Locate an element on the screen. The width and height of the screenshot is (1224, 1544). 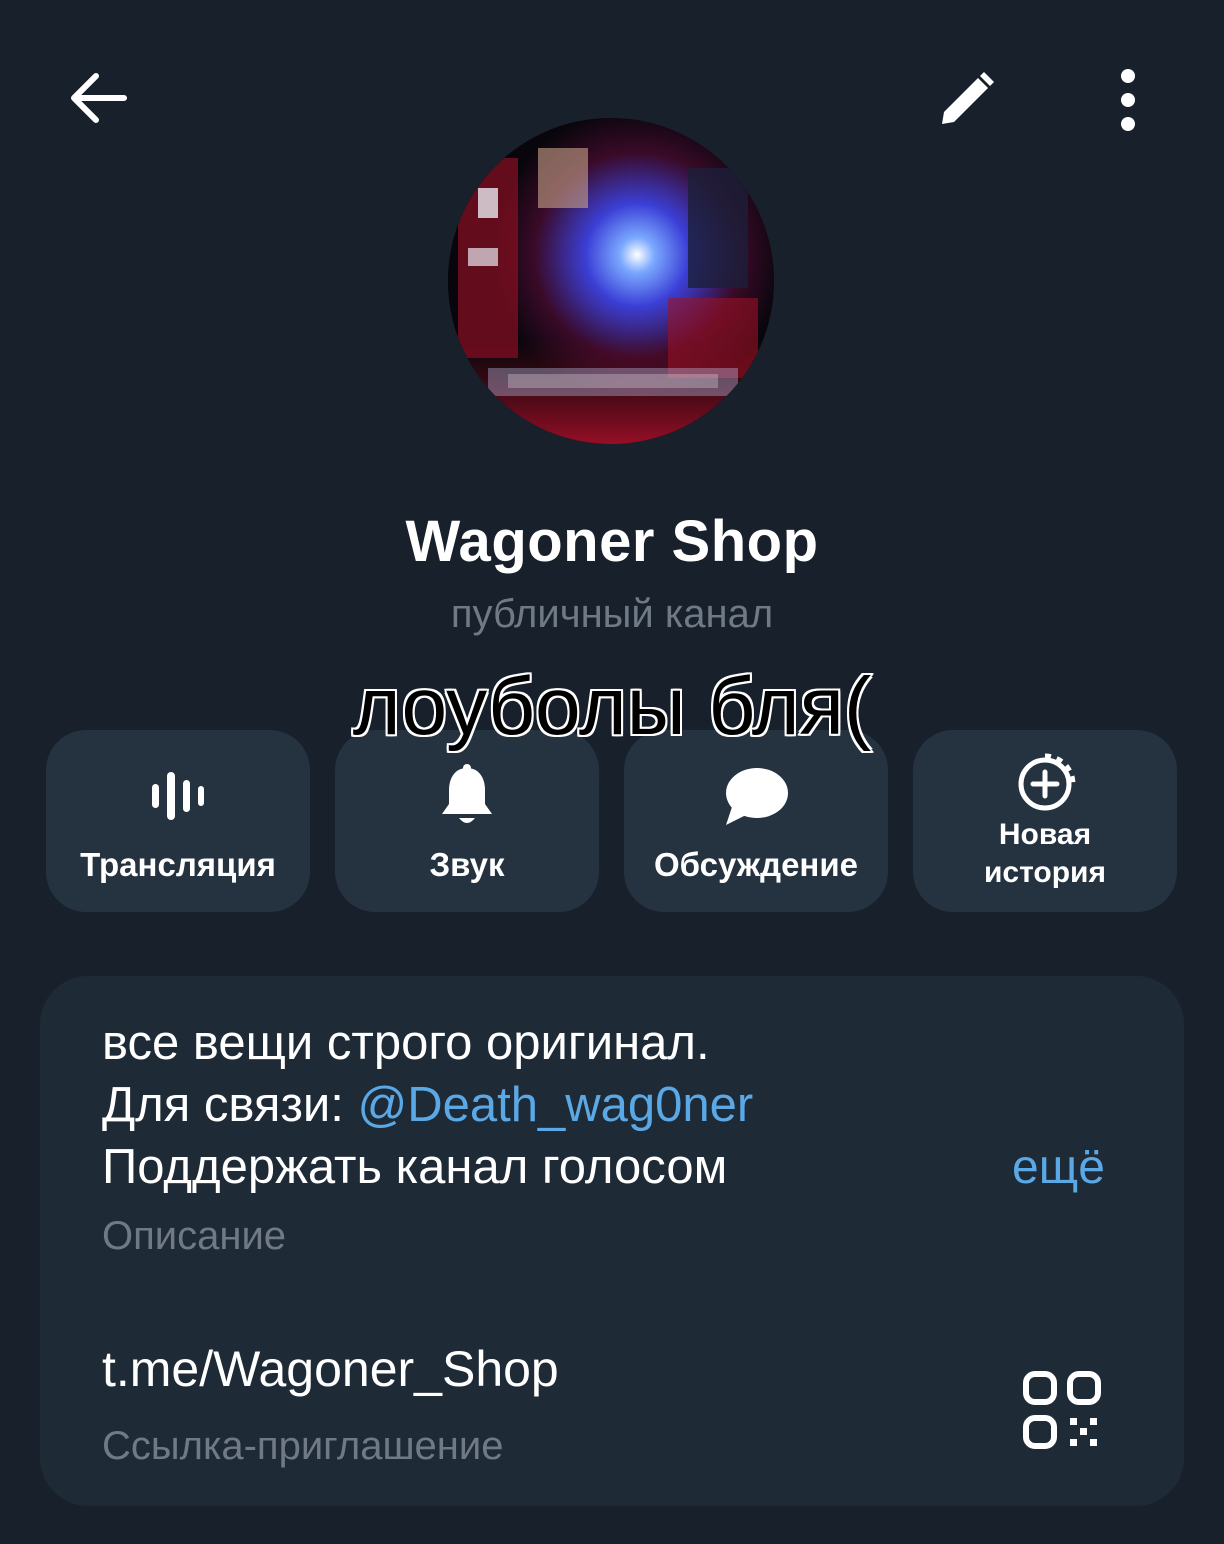
description-line-3: Поддержать канал голосом is located at coordinates (415, 1167).